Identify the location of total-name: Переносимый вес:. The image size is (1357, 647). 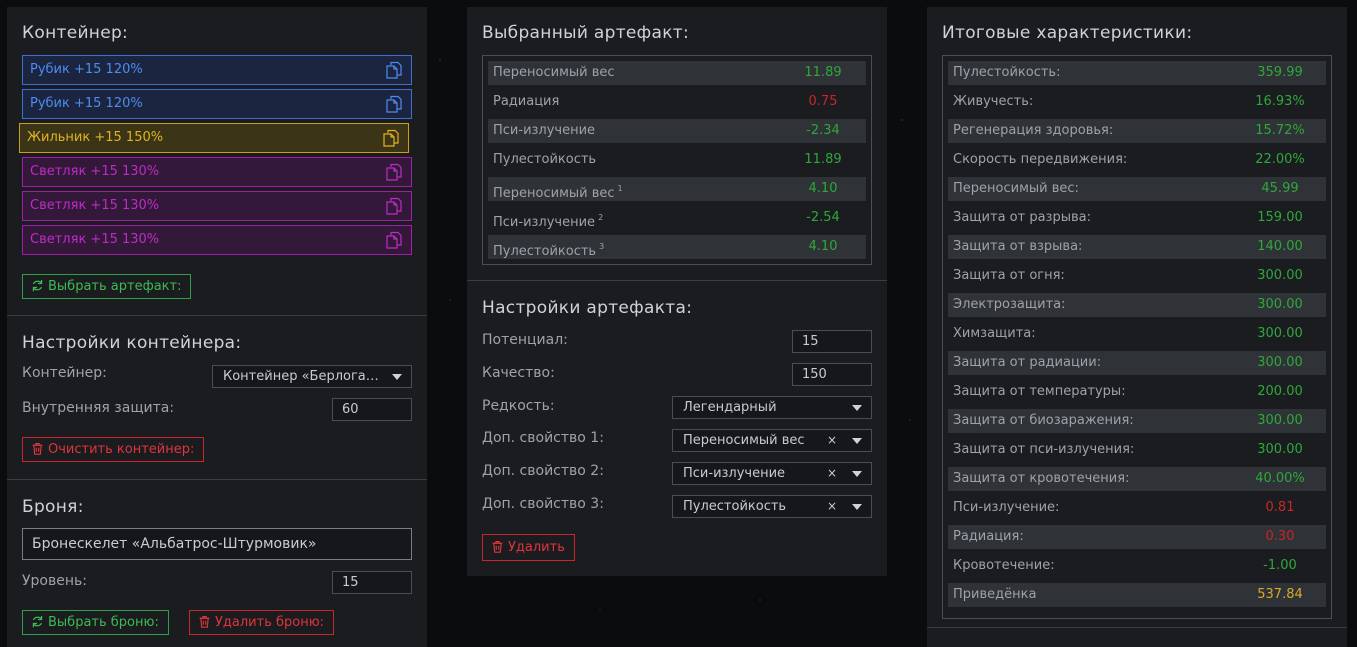
(1016, 188).